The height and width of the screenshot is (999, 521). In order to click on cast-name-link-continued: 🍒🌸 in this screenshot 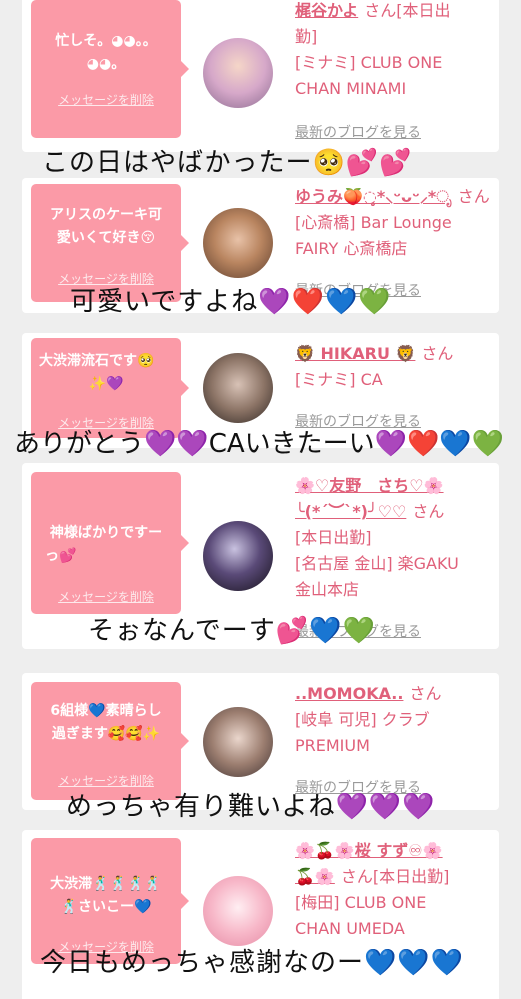, I will do `click(315, 876)`.